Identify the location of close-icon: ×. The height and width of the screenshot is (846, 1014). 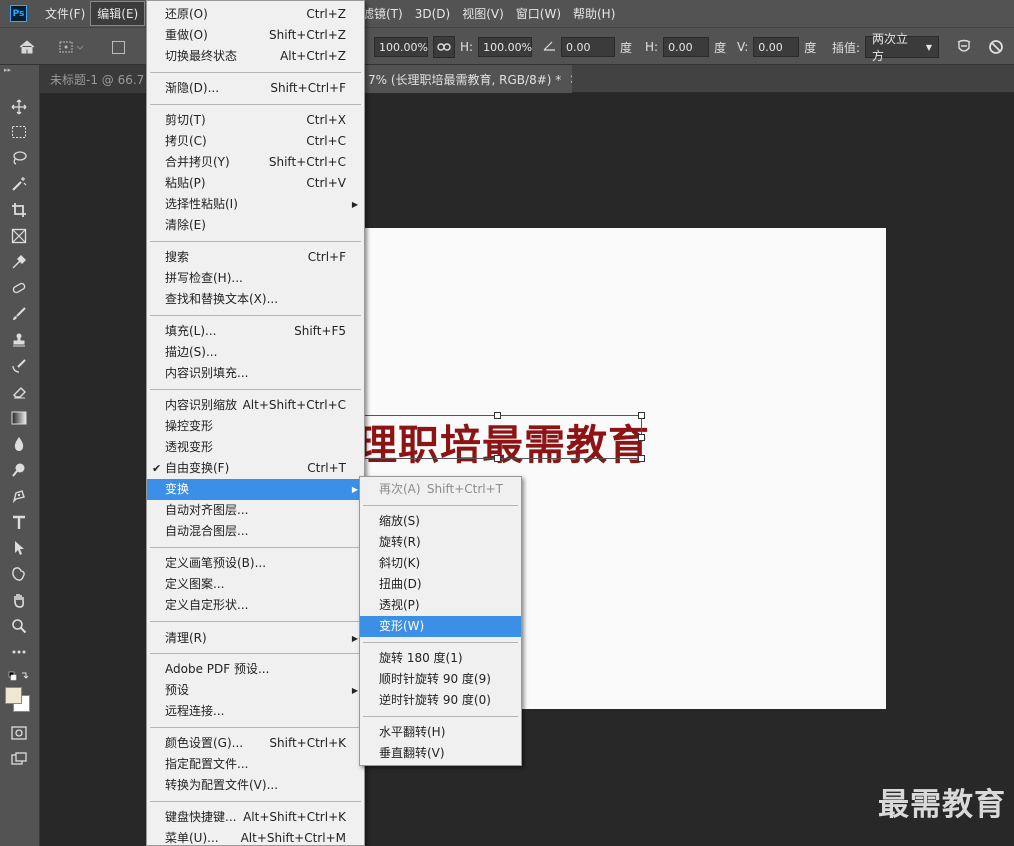
(570, 79).